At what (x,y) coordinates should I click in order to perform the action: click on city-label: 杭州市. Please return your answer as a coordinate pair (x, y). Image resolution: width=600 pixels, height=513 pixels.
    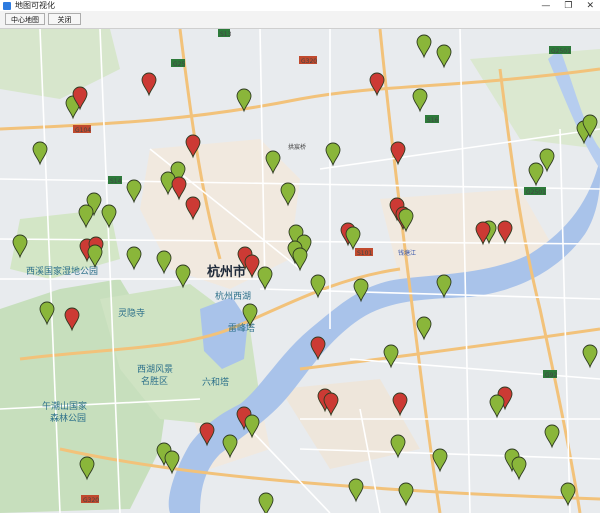
    Looking at the image, I should click on (226, 272).